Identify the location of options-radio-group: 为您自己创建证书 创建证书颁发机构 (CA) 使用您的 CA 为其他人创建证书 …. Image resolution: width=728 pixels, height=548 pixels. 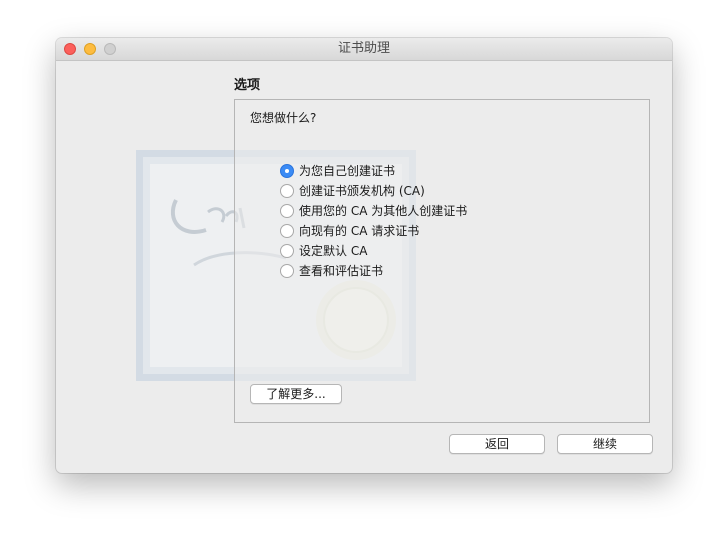
(373, 221).